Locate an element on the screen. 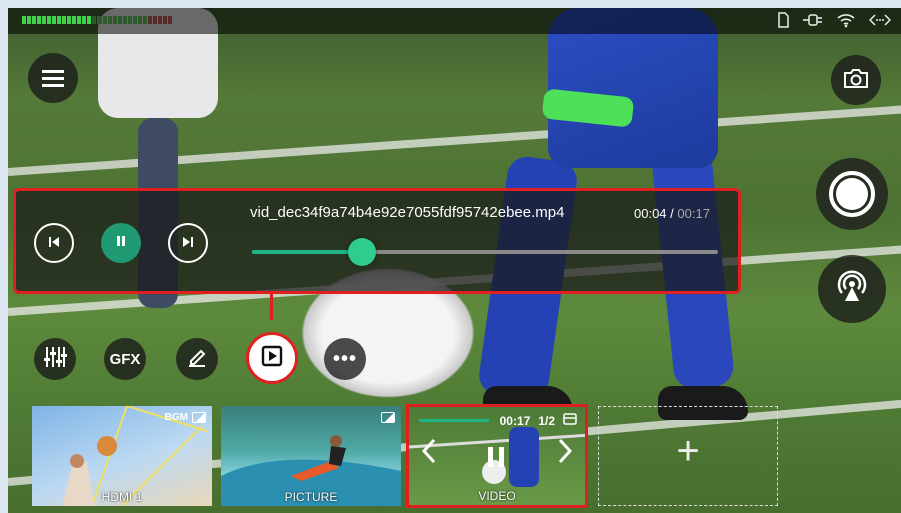 The width and height of the screenshot is (901, 513). camera-icon is located at coordinates (856, 80).